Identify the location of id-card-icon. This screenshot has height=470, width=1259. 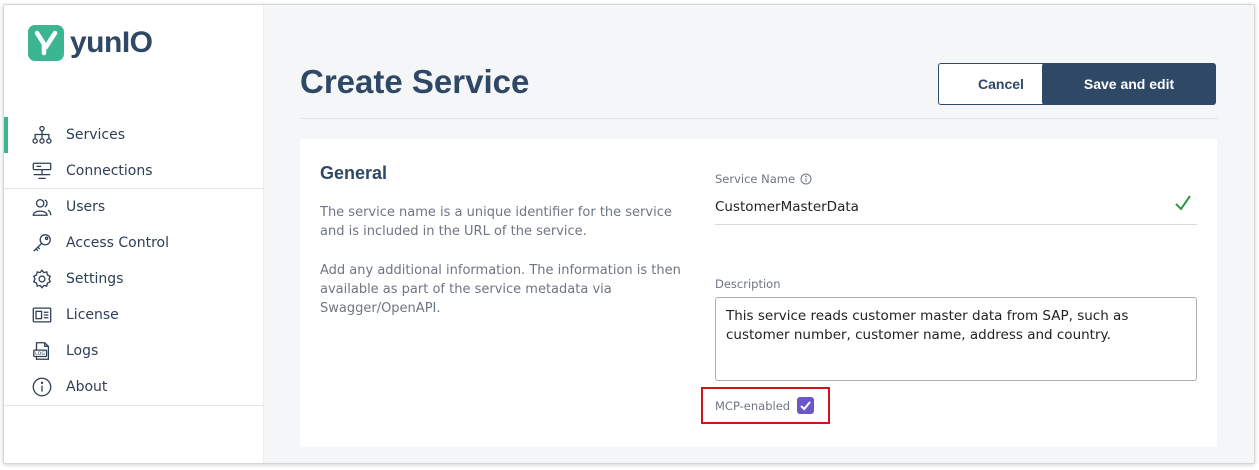
(42, 315).